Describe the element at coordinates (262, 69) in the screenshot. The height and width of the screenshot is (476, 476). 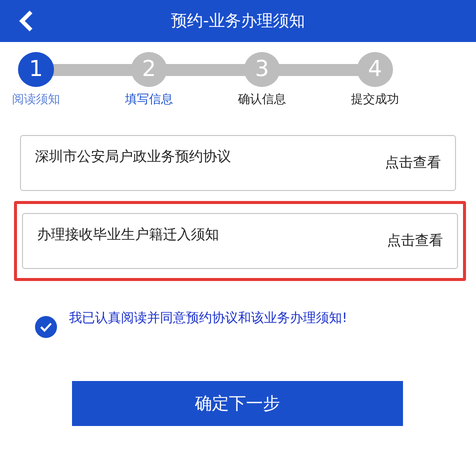
I see `step-number: 3` at that location.